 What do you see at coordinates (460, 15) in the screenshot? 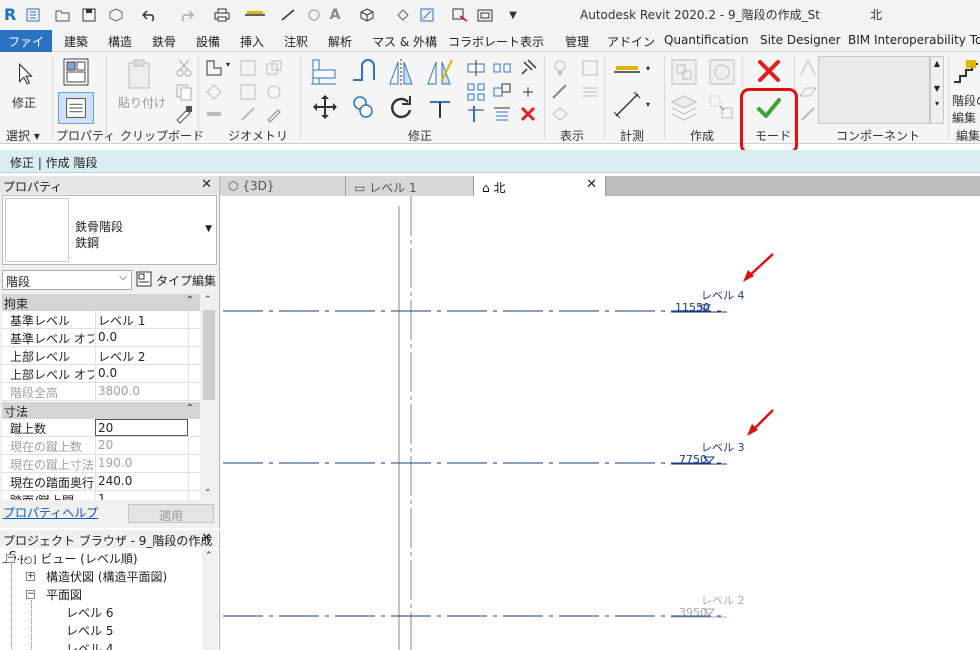
I see `close-hidden-windows-icon` at bounding box center [460, 15].